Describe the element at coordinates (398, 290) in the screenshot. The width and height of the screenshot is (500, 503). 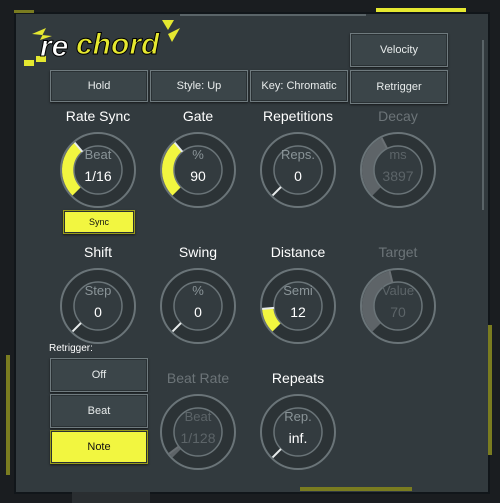
I see `target-unit: Value` at that location.